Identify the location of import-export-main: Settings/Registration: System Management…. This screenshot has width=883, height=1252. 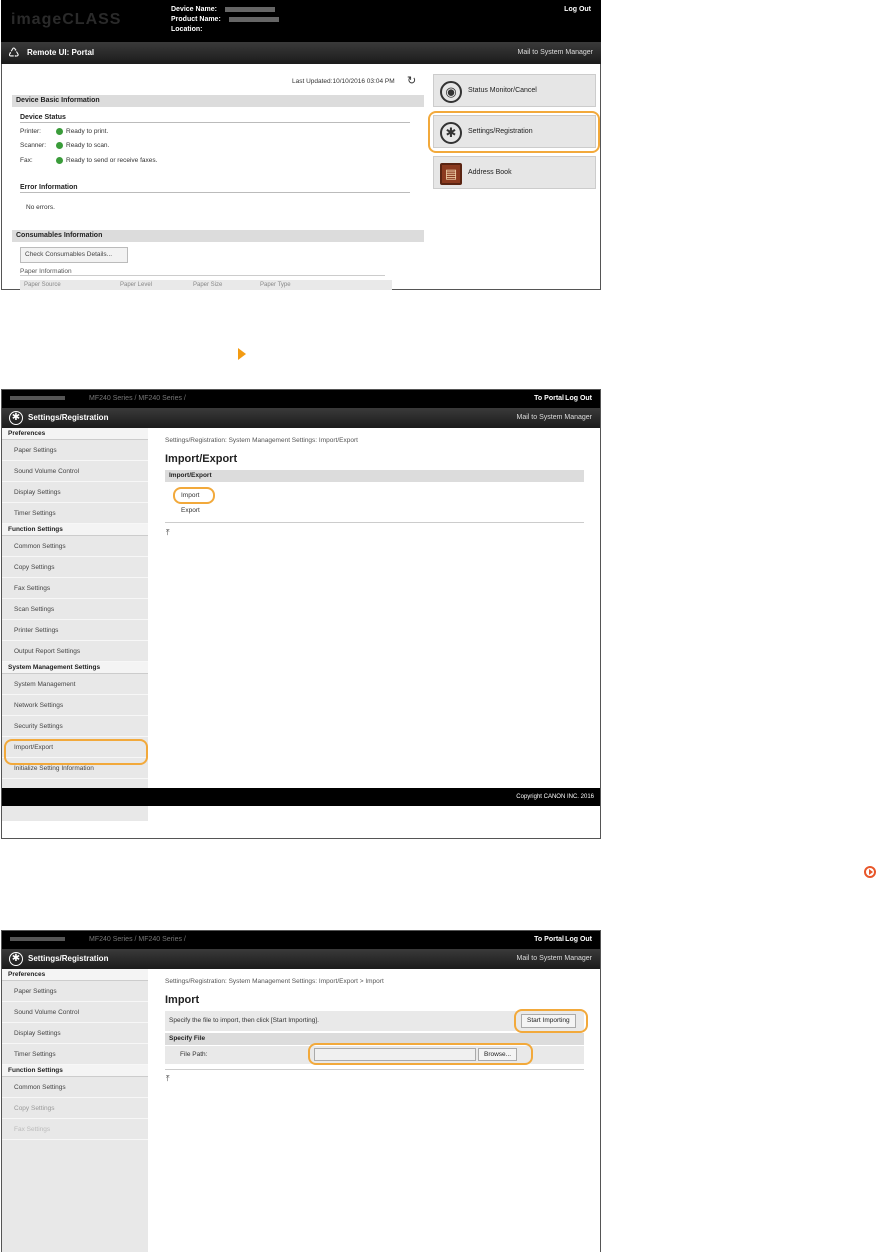
(374, 608).